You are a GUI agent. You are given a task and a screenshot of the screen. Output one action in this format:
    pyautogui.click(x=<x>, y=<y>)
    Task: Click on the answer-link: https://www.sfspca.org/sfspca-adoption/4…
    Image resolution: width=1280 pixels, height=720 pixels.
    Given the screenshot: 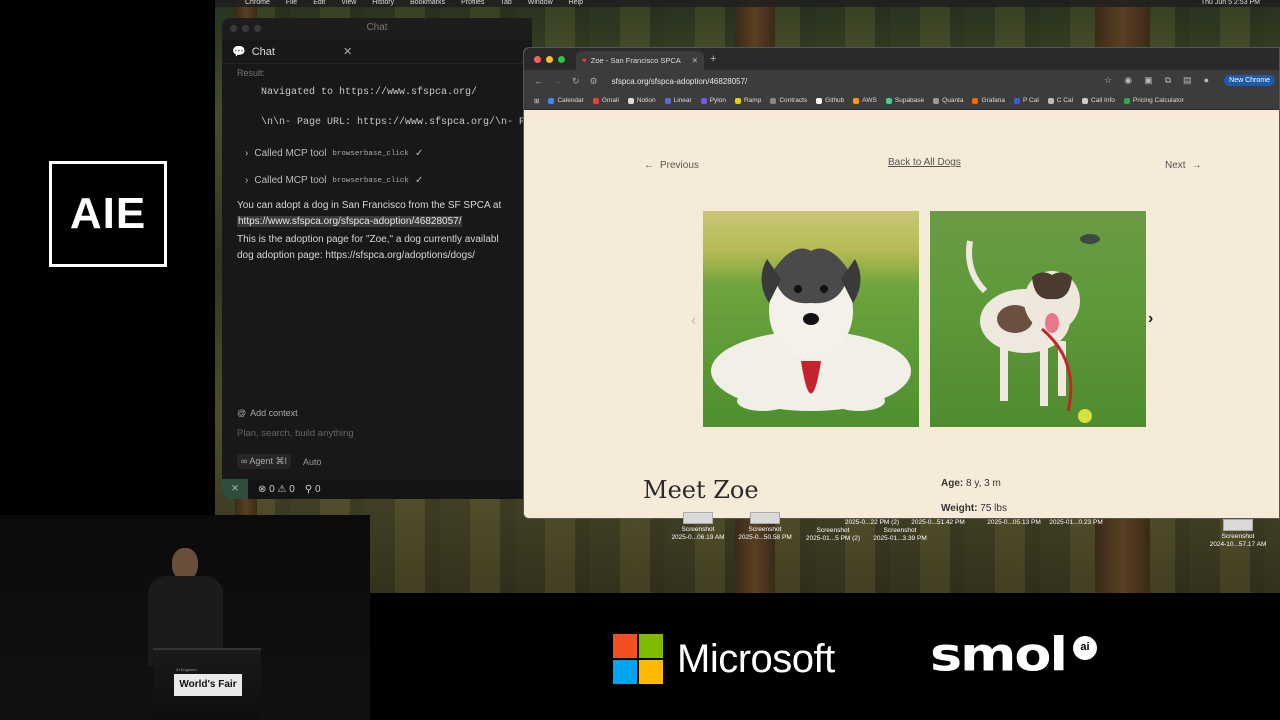 What is the action you would take?
    pyautogui.click(x=384, y=222)
    